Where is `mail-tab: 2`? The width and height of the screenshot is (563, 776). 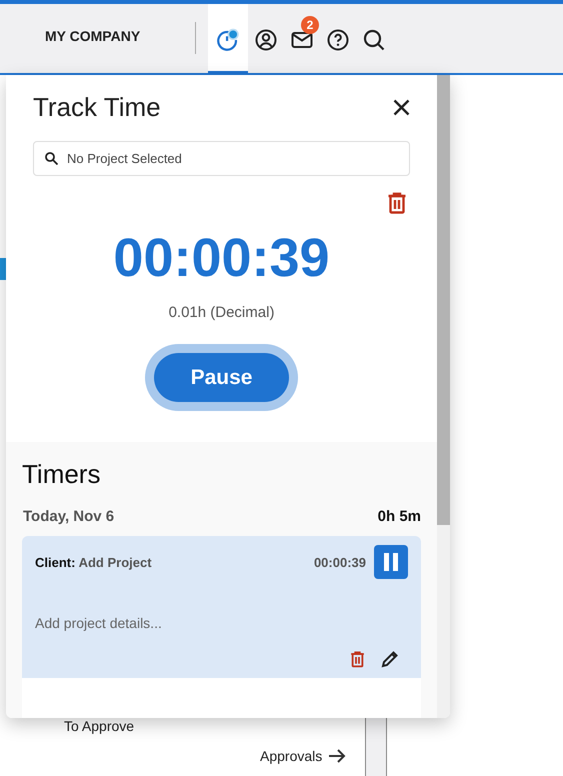
mail-tab: 2 is located at coordinates (302, 39).